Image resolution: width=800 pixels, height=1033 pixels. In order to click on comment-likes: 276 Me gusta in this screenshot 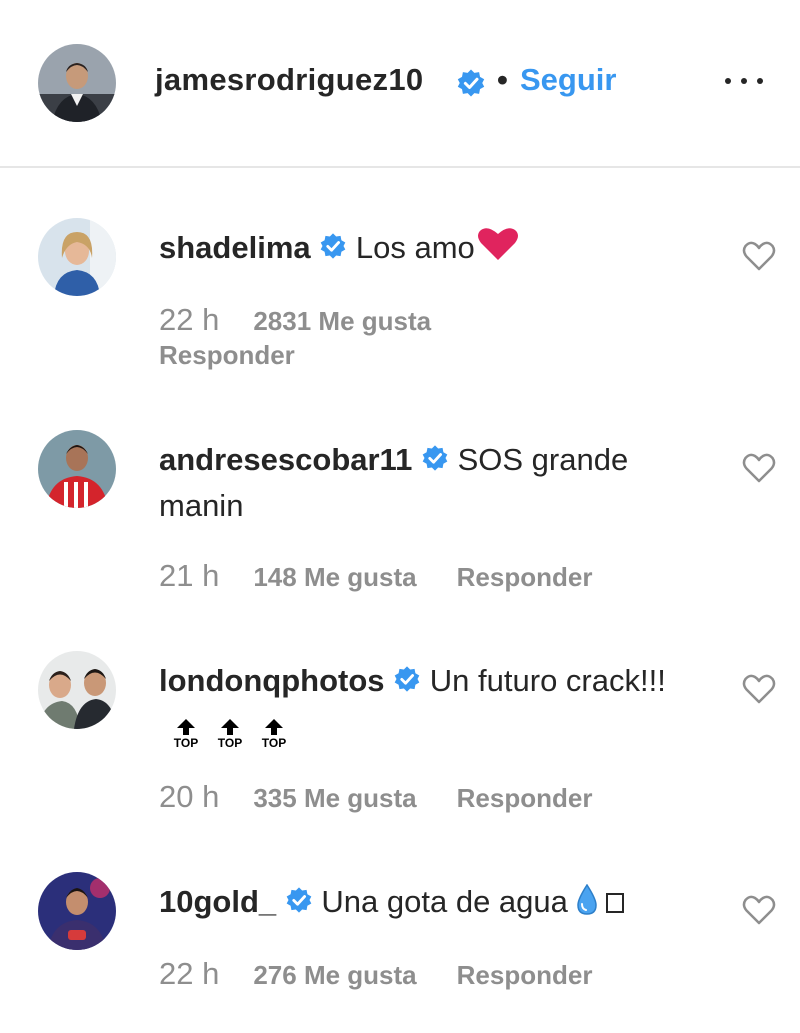, I will do `click(334, 975)`.